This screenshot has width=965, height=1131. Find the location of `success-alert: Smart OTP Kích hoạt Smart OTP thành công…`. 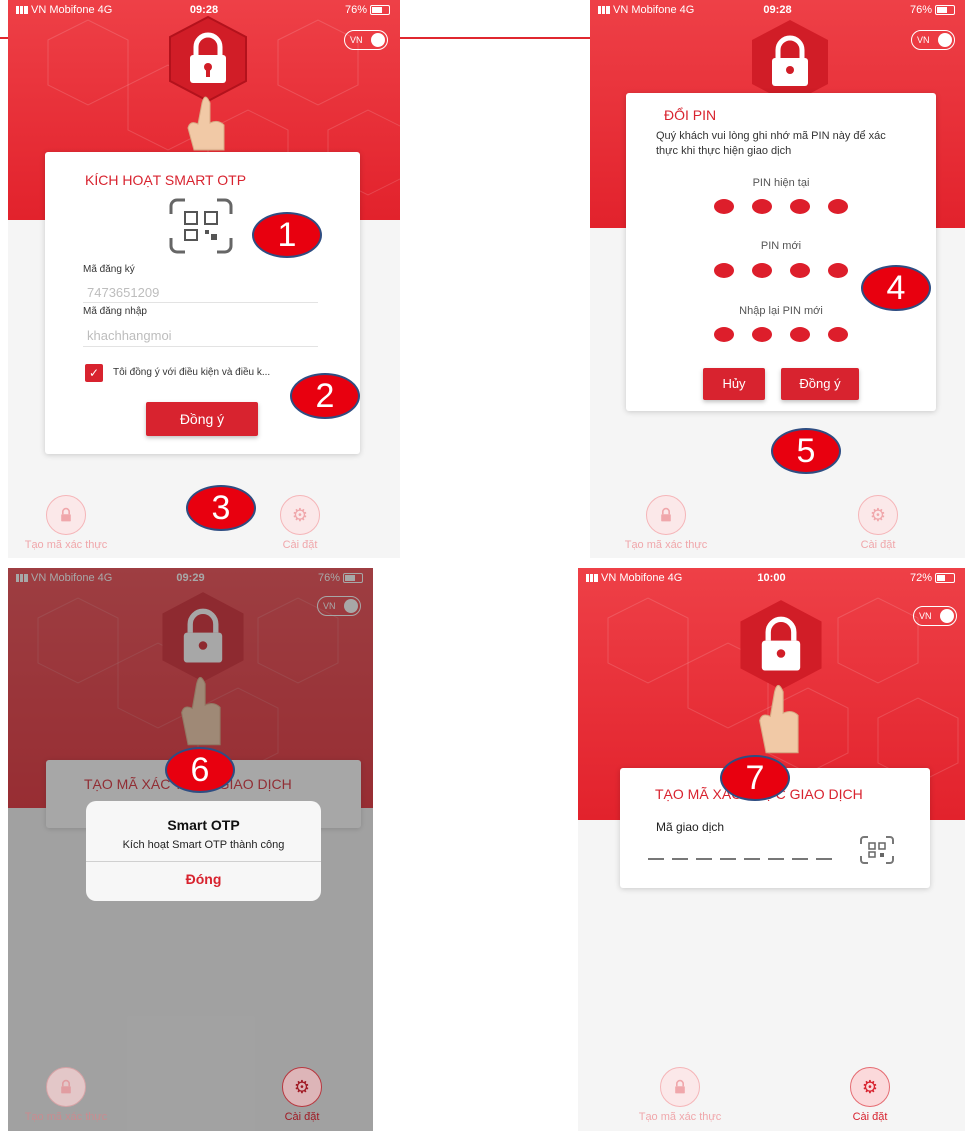

success-alert: Smart OTP Kích hoạt Smart OTP thành công… is located at coordinates (203, 851).